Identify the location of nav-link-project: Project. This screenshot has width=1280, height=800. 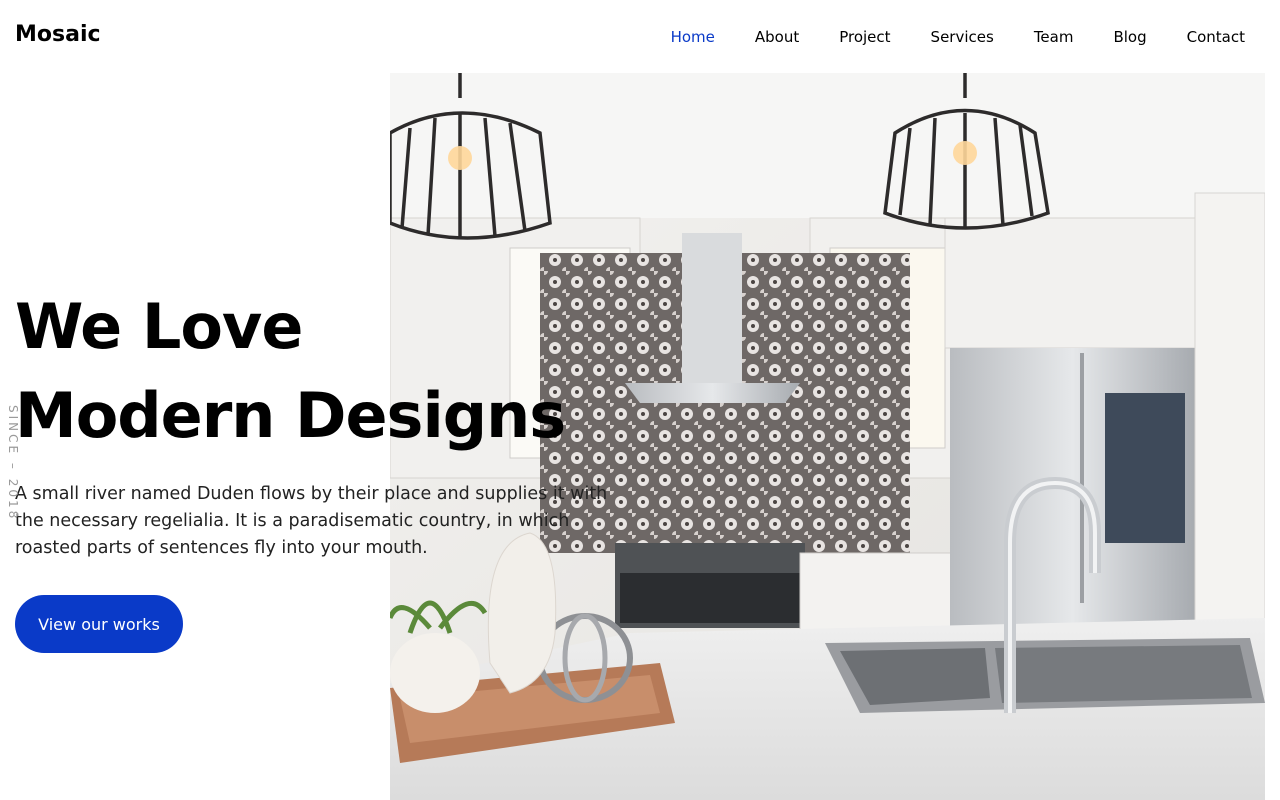
(864, 37).